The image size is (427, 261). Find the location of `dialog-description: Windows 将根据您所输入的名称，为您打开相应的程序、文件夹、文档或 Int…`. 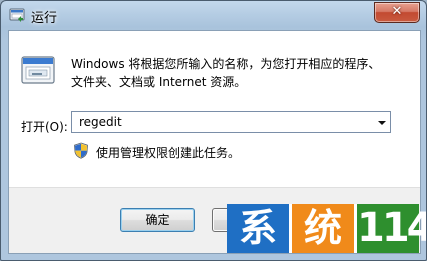

dialog-description: Windows 将根据您所输入的名称，为您打开相应的程序、文件夹、文档或 Int… is located at coordinates (226, 73).